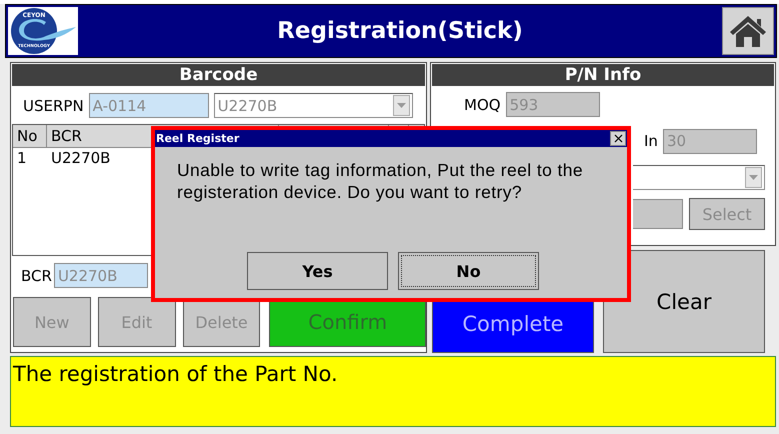 The height and width of the screenshot is (434, 779). What do you see at coordinates (53, 105) in the screenshot?
I see `field-label: USERPN` at bounding box center [53, 105].